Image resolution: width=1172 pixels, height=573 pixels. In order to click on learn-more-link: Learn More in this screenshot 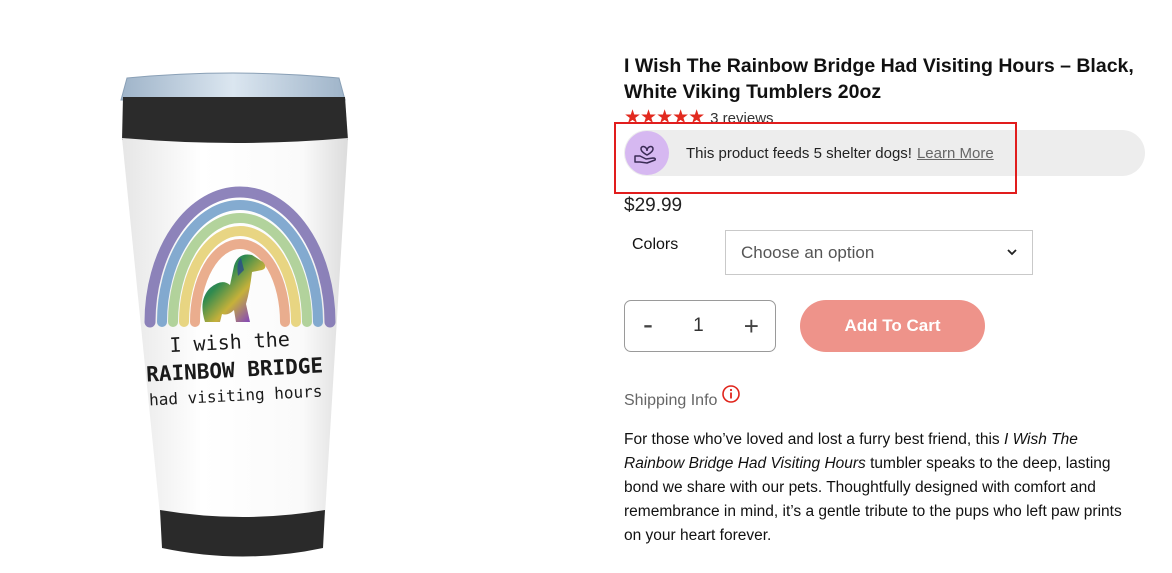, I will do `click(955, 153)`.